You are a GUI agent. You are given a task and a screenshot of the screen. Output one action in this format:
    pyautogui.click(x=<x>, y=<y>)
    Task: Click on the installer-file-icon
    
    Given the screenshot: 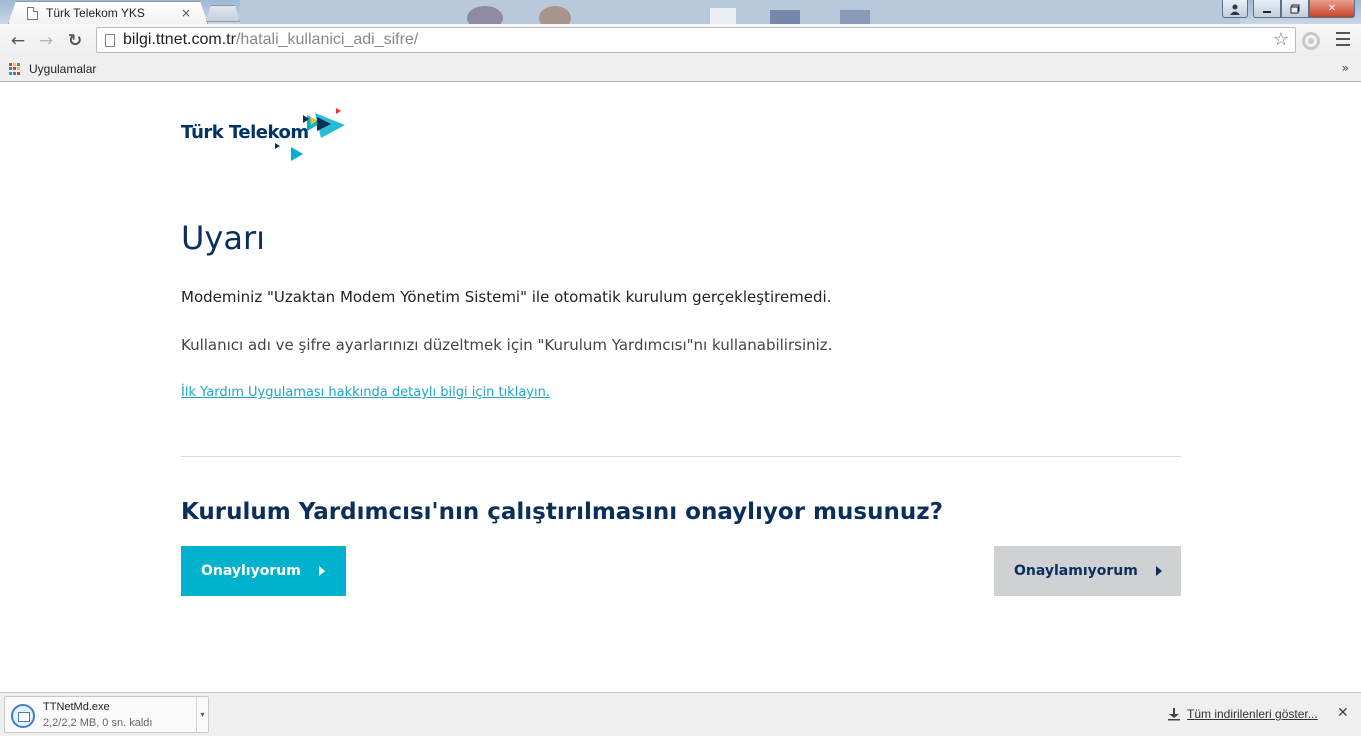 What is the action you would take?
    pyautogui.click(x=23, y=716)
    